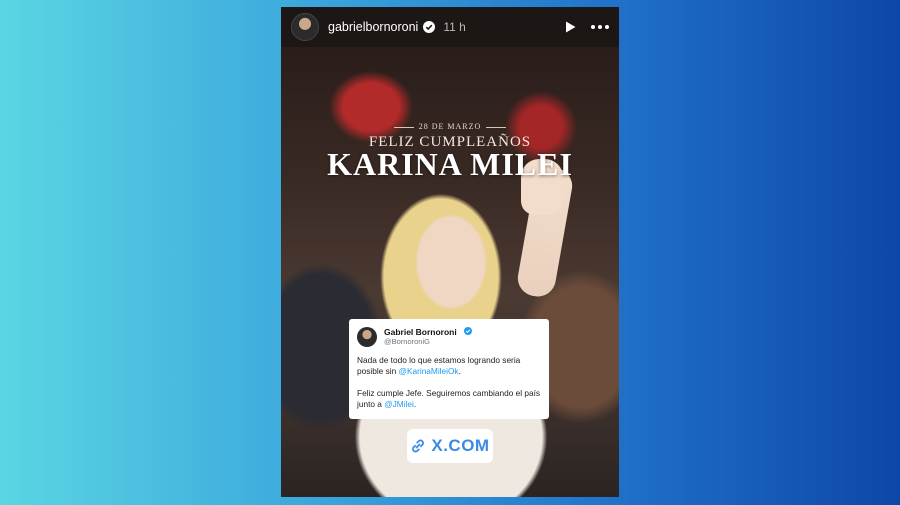  I want to click on tweet-text-1-end: ., so click(459, 371).